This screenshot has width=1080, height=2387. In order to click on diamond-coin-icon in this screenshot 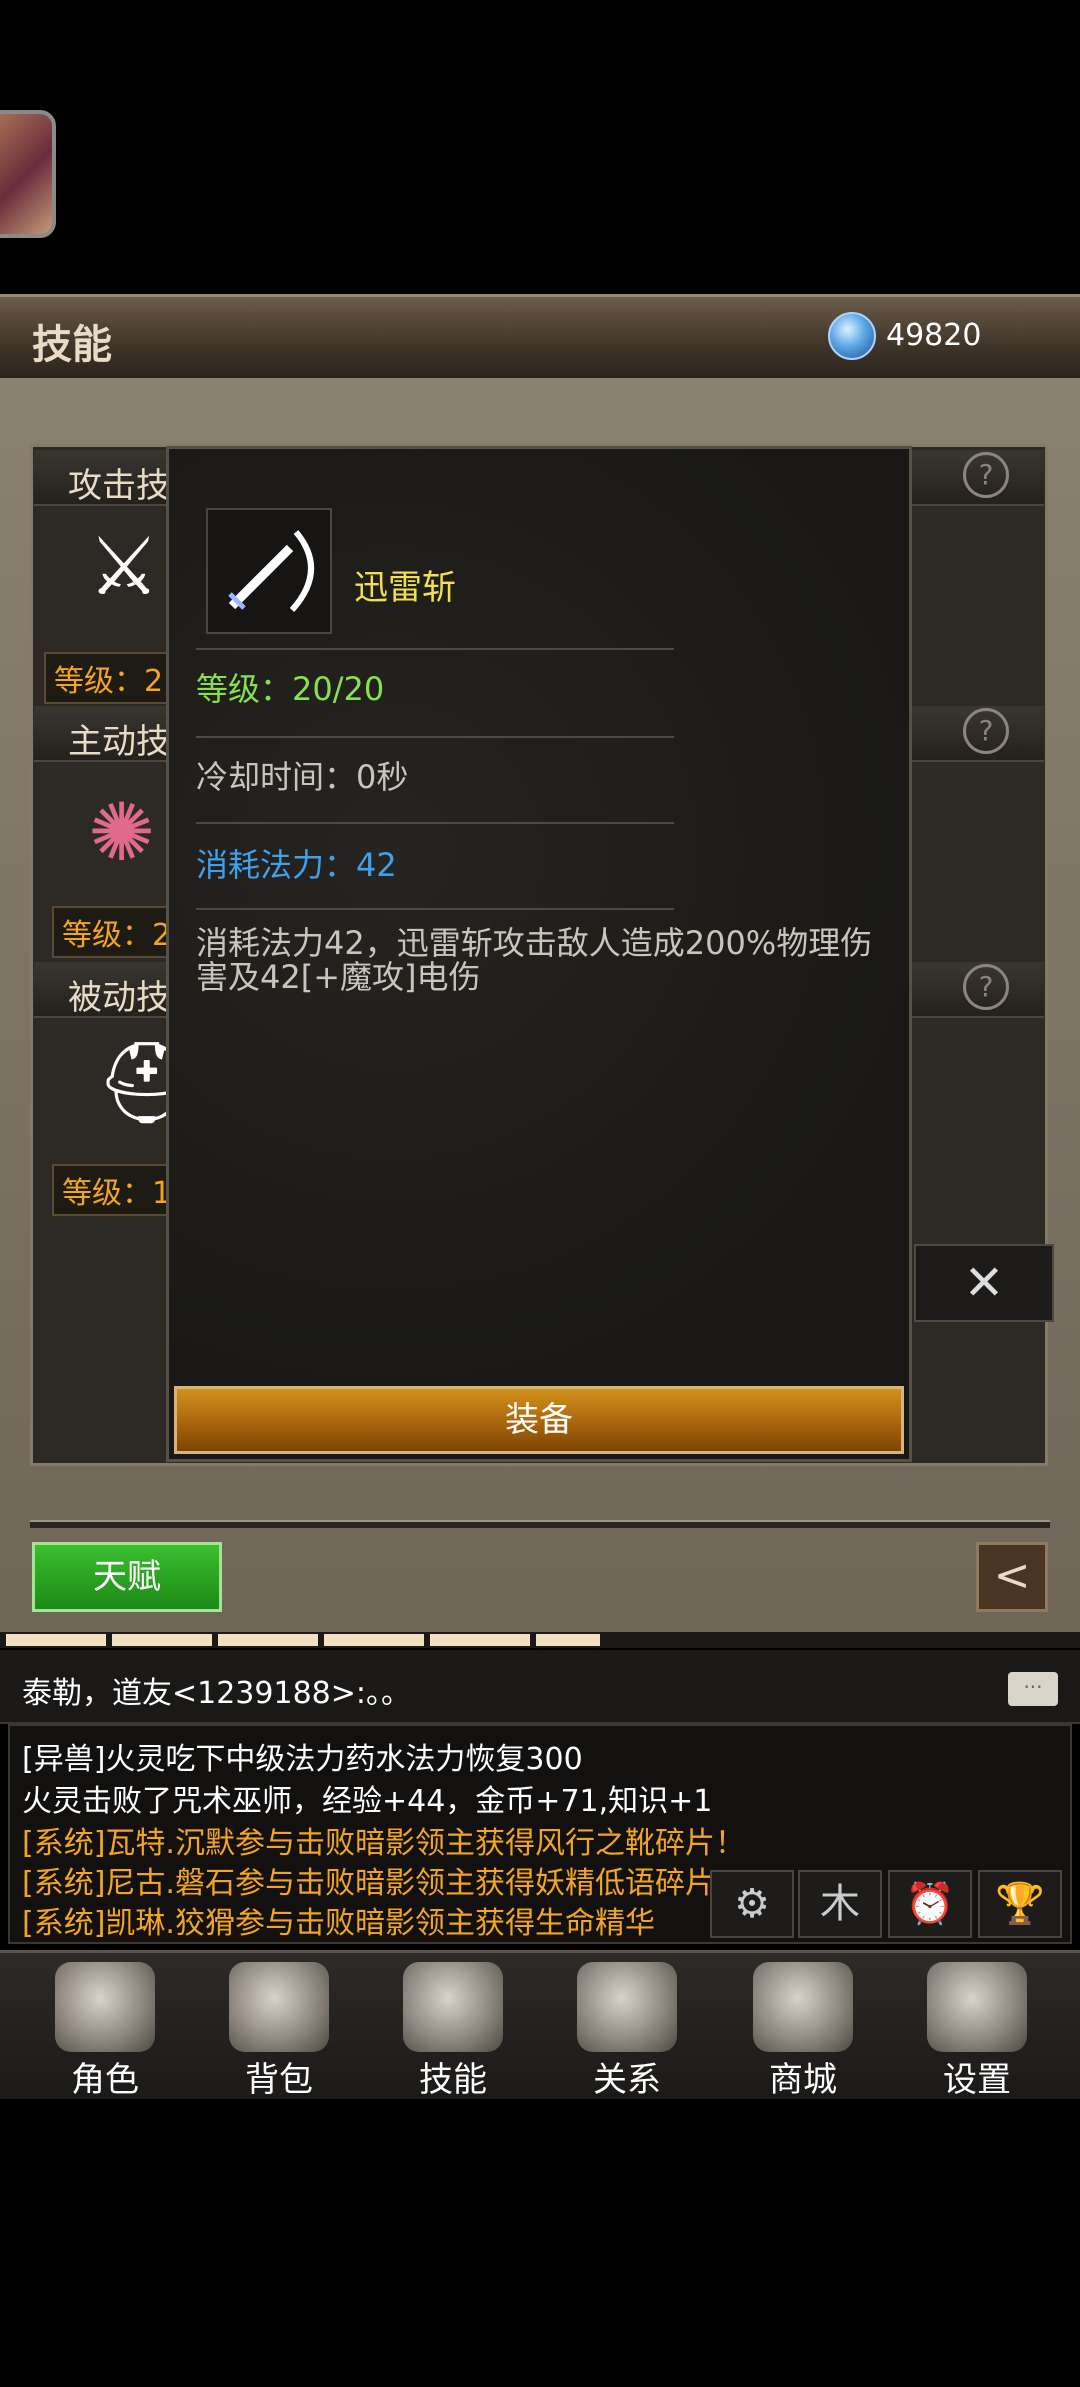, I will do `click(852, 336)`.